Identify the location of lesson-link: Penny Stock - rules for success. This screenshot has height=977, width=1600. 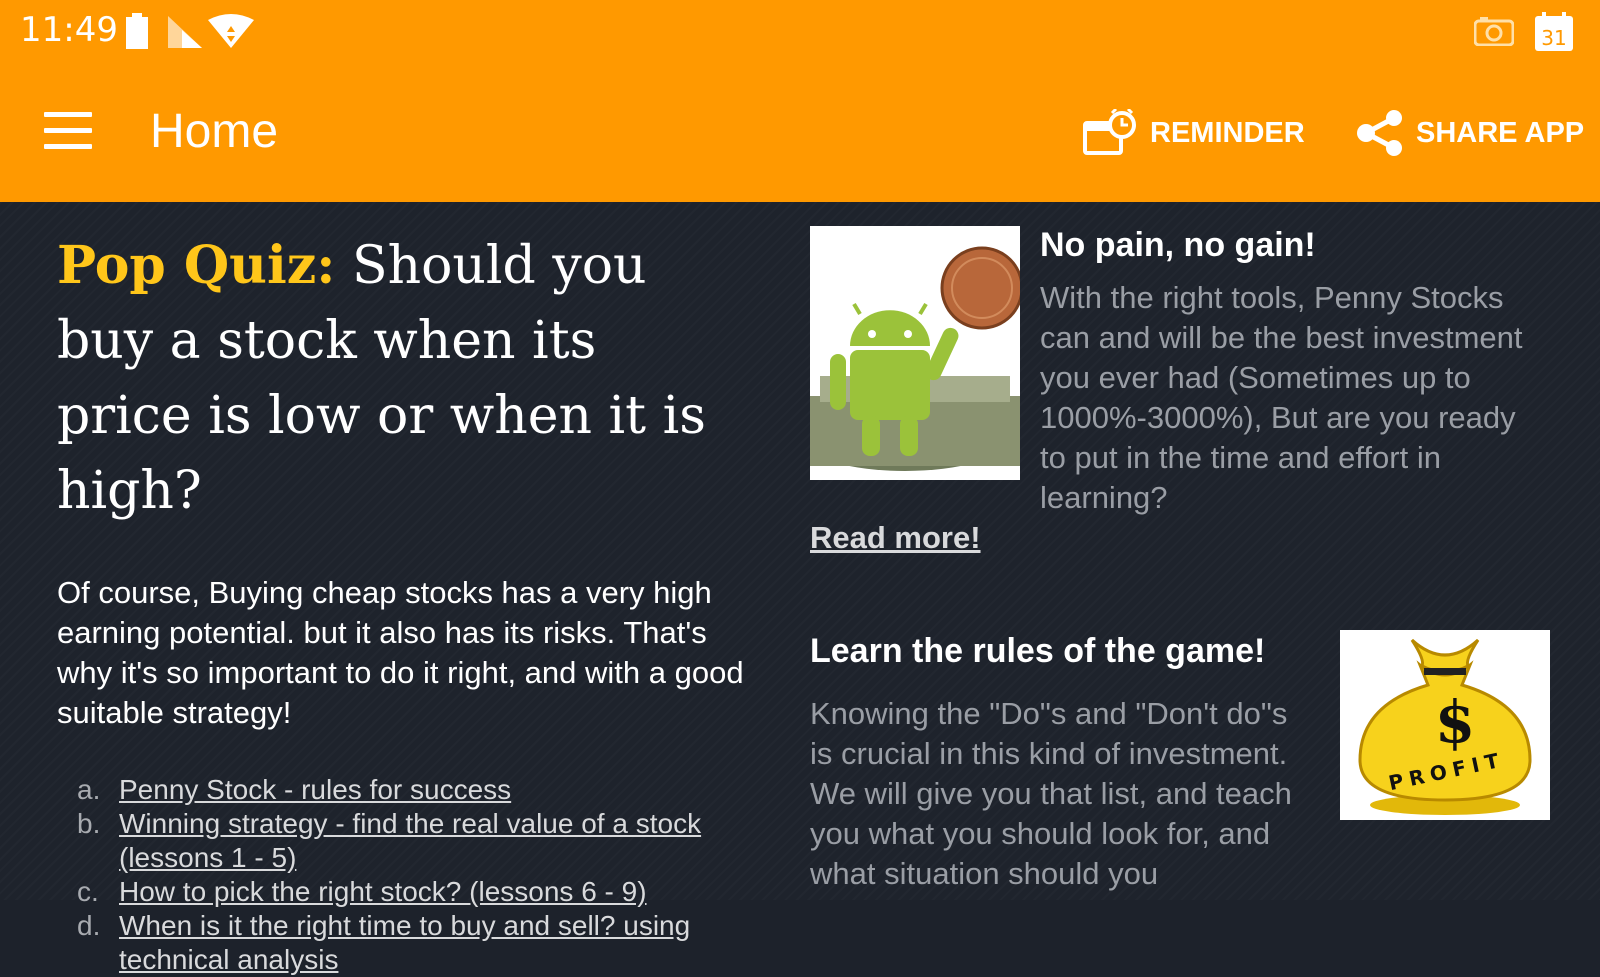
(315, 789).